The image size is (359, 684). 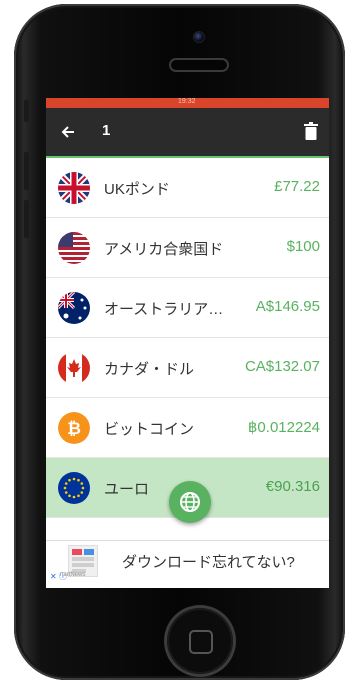 I want to click on ad-headline: ダウンロード忘れてない?, so click(x=208, y=562).